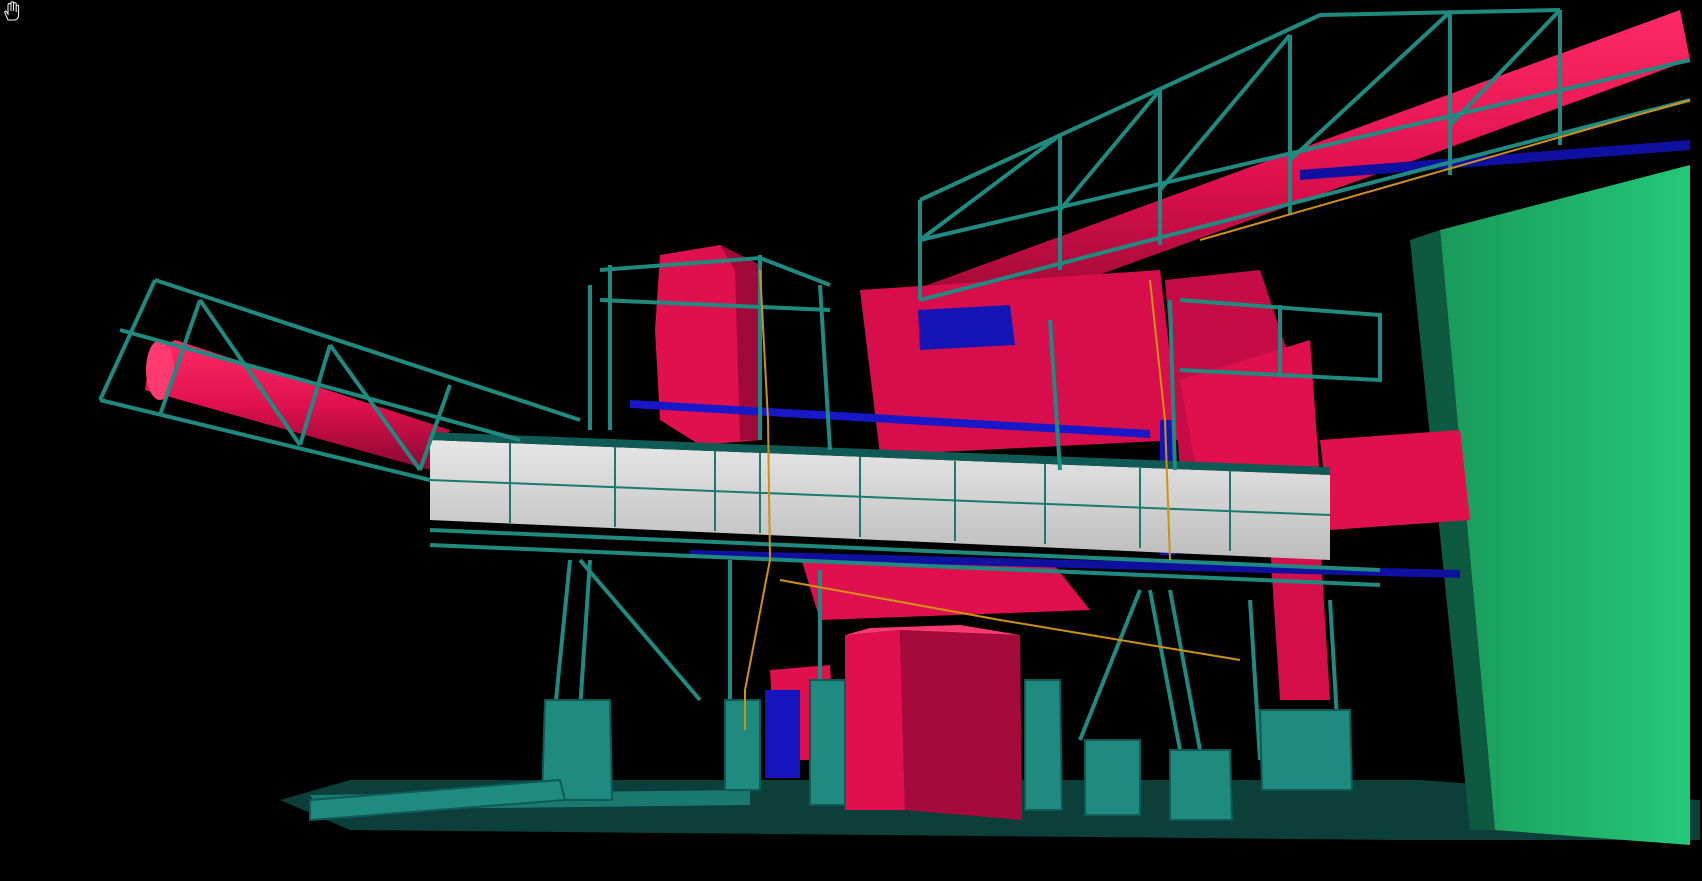  What do you see at coordinates (831, 750) in the screenshot?
I see `foundation-blocks` at bounding box center [831, 750].